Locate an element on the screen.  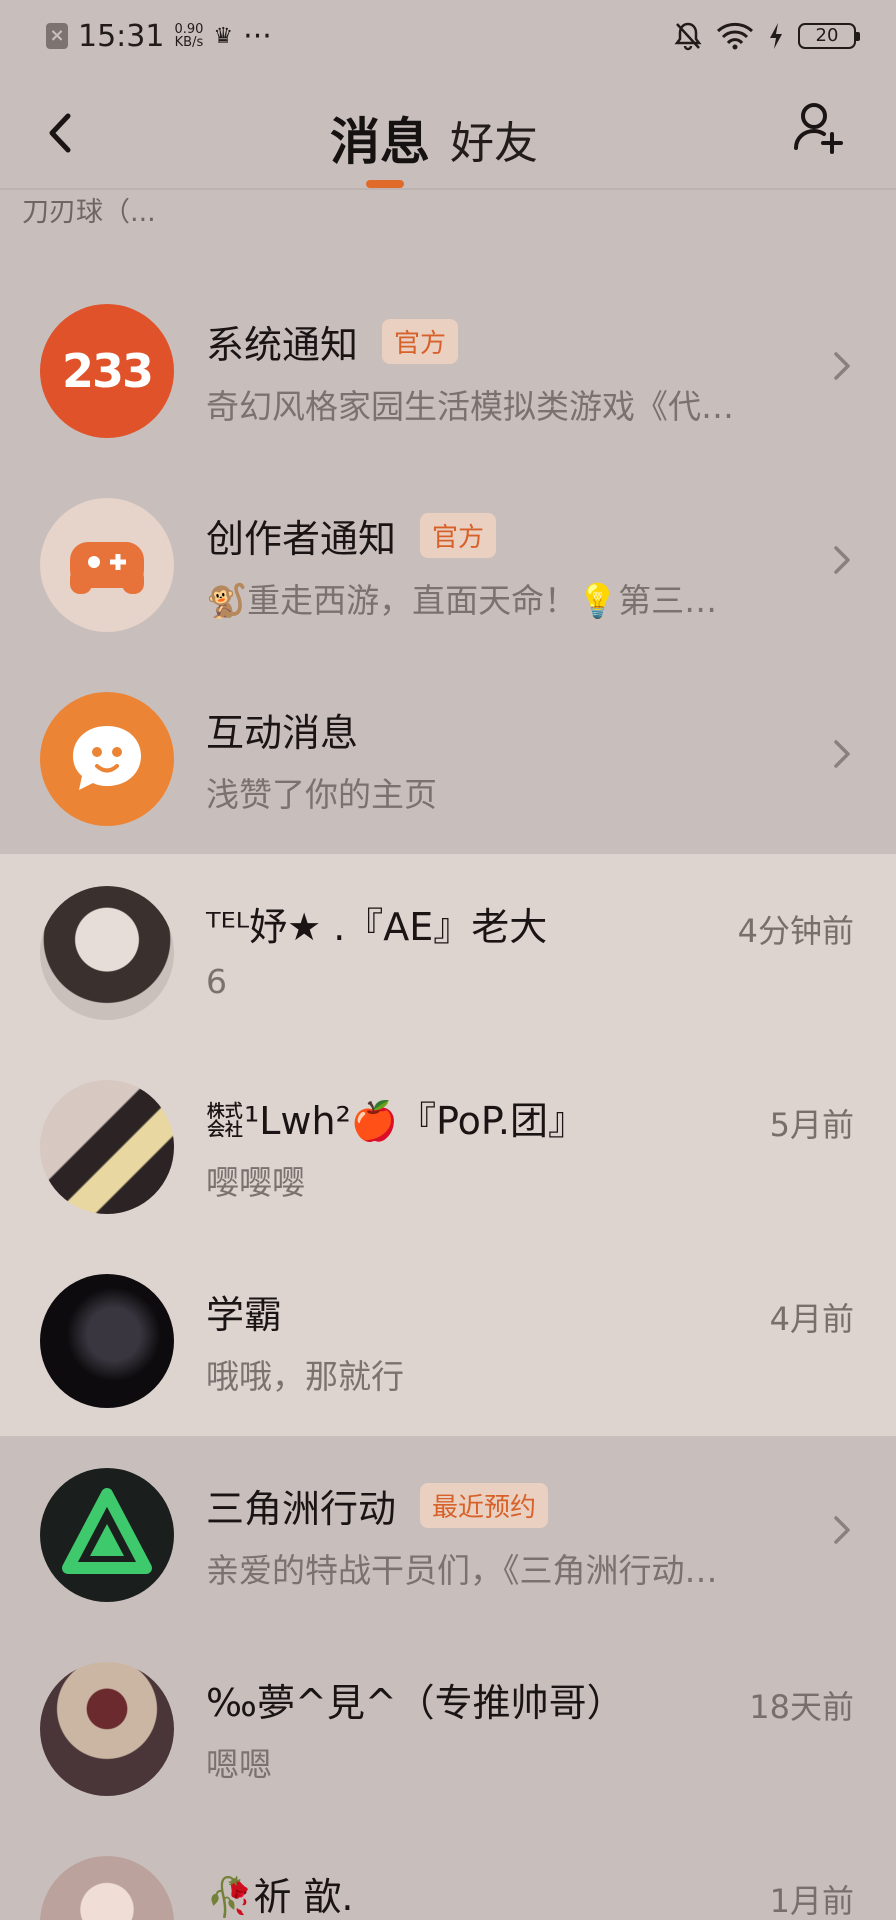
avatar-233: 233 is located at coordinates (107, 371).